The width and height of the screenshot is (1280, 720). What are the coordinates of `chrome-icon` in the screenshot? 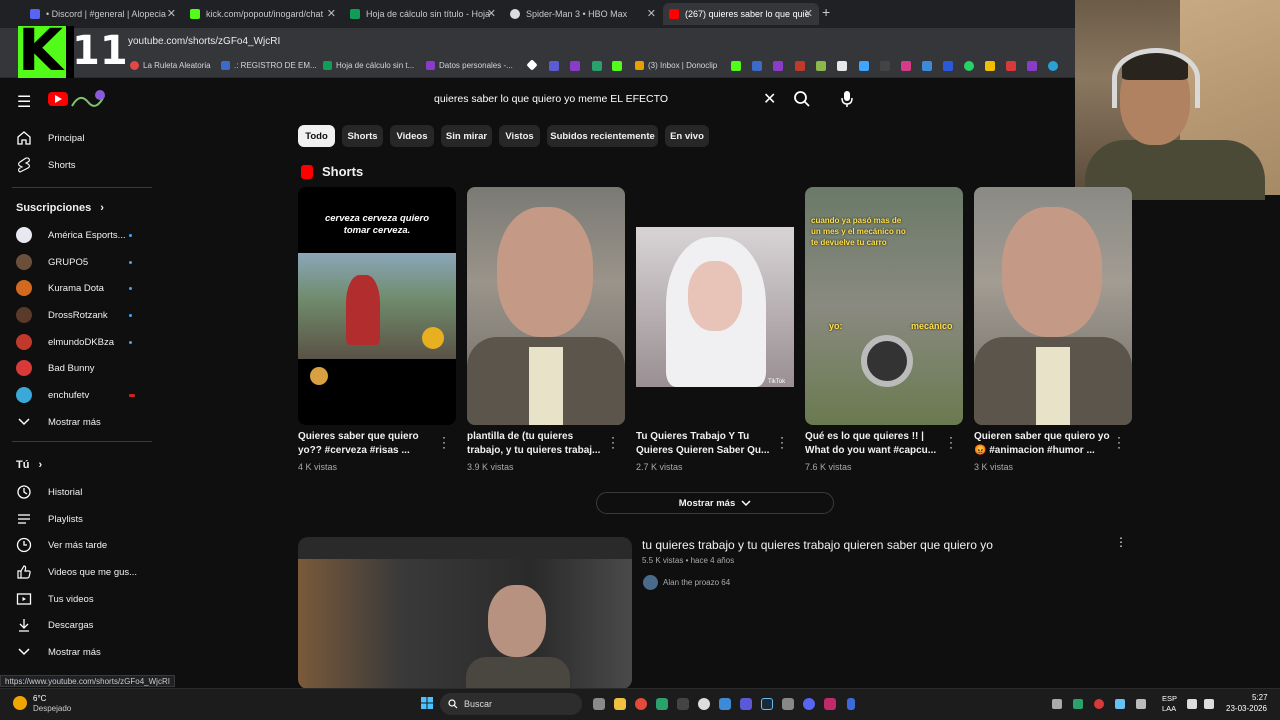 It's located at (641, 704).